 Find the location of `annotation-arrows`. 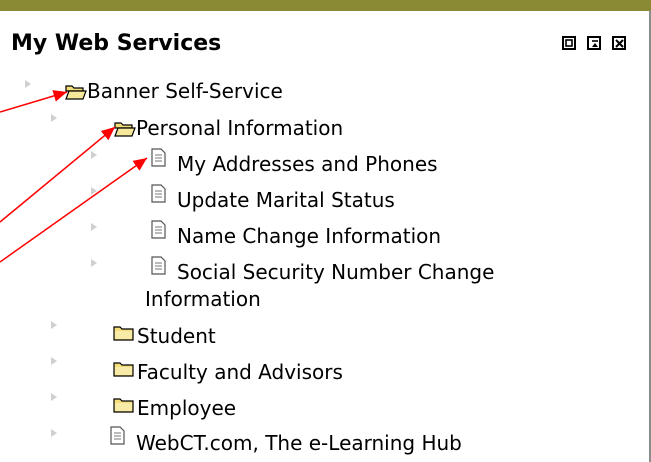

annotation-arrows is located at coordinates (74, 176).